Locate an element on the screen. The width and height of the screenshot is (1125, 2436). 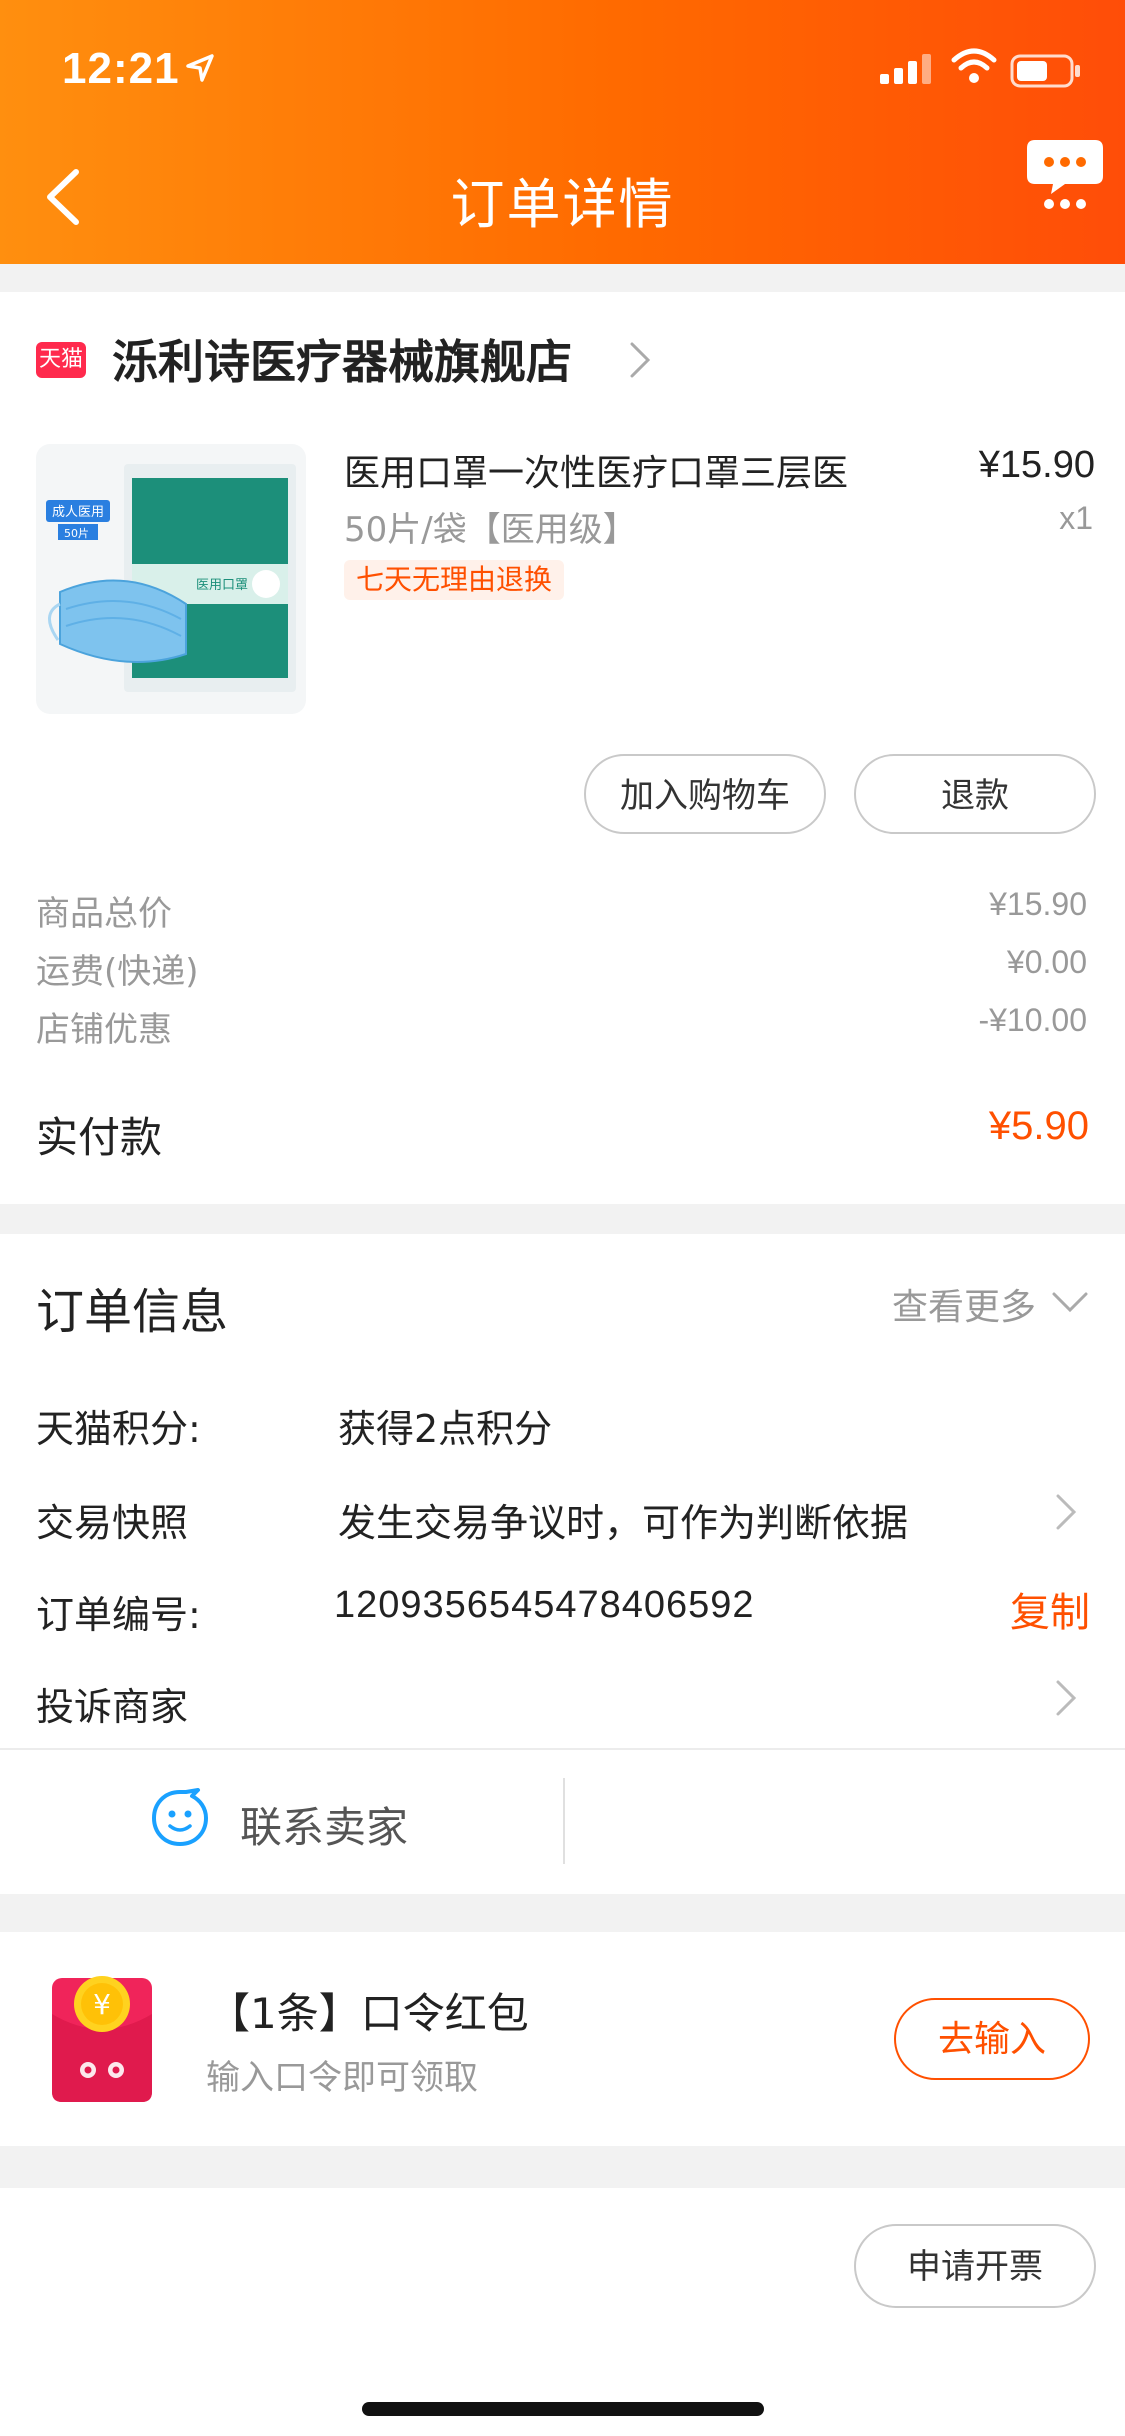
fee-label-discount: 店铺优惠 is located at coordinates (104, 1030).